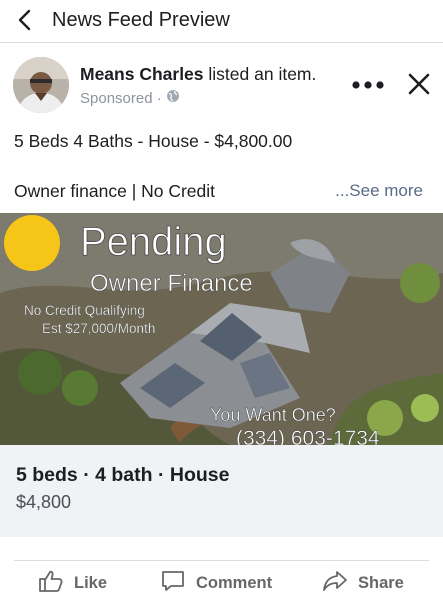 Image resolution: width=443 pixels, height=600 pixels. Describe the element at coordinates (308, 436) in the screenshot. I see `overlay-phone-text: (334) 603-1734` at that location.